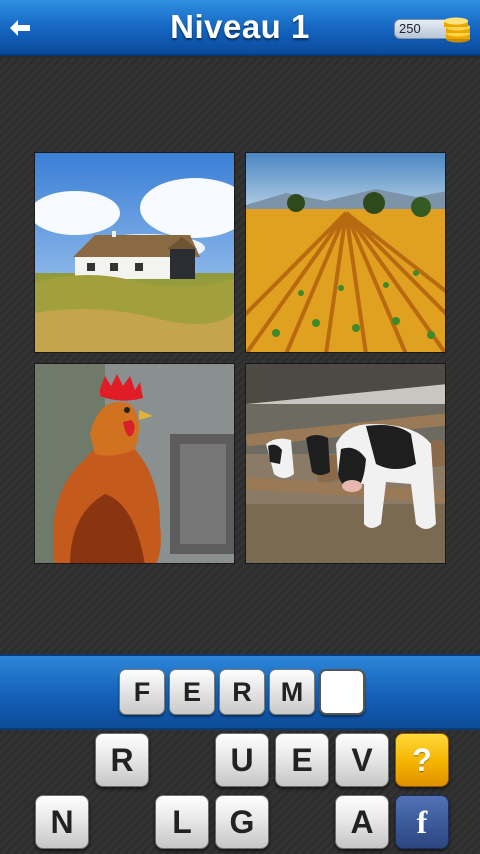  Describe the element at coordinates (182, 822) in the screenshot. I see `letter-key-9: L` at that location.